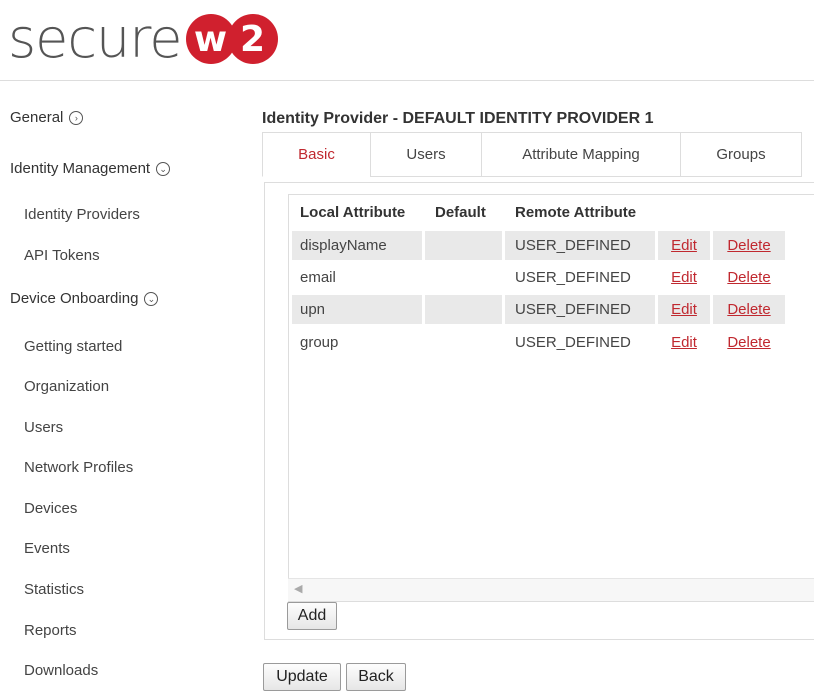 The width and height of the screenshot is (814, 700). Describe the element at coordinates (425, 154) in the screenshot. I see `tab-users: Users` at that location.